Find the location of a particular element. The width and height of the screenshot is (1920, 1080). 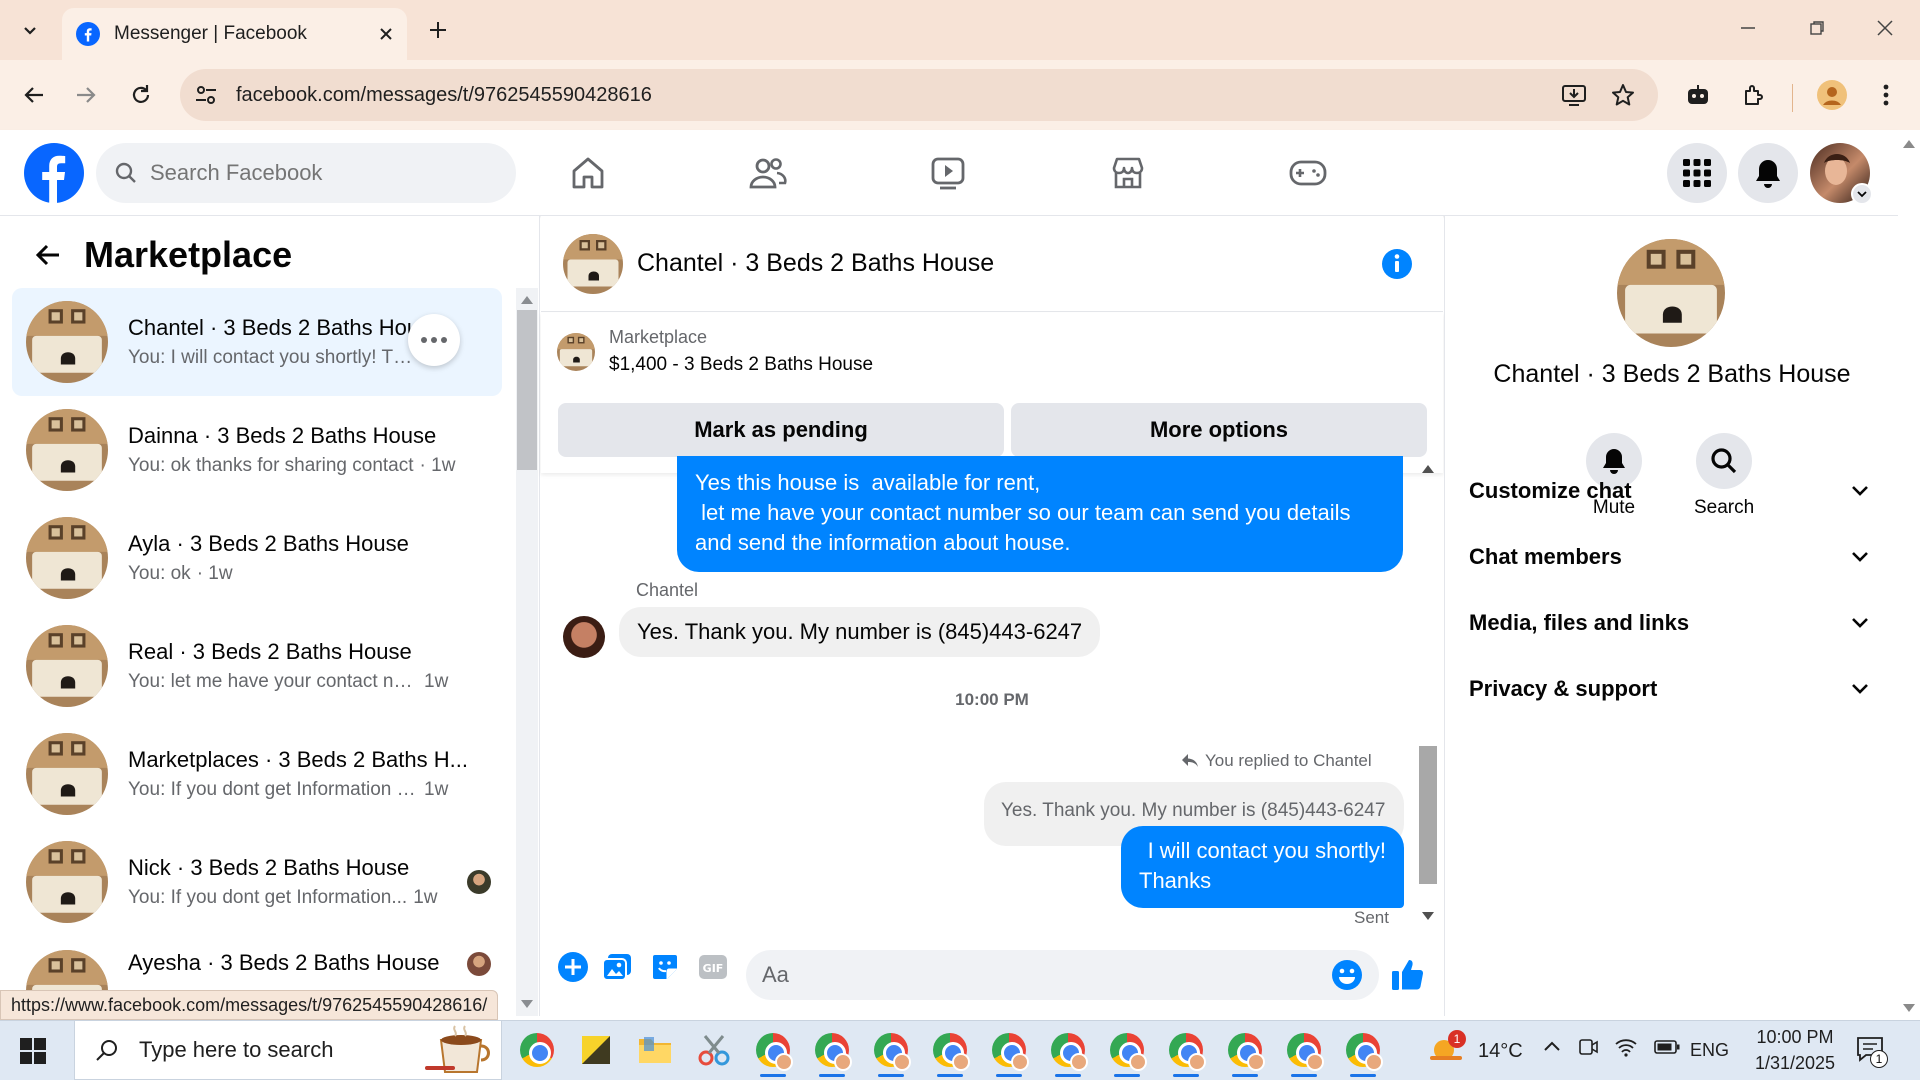

chat-info-section: Privacy & support is located at coordinates (1669, 689).